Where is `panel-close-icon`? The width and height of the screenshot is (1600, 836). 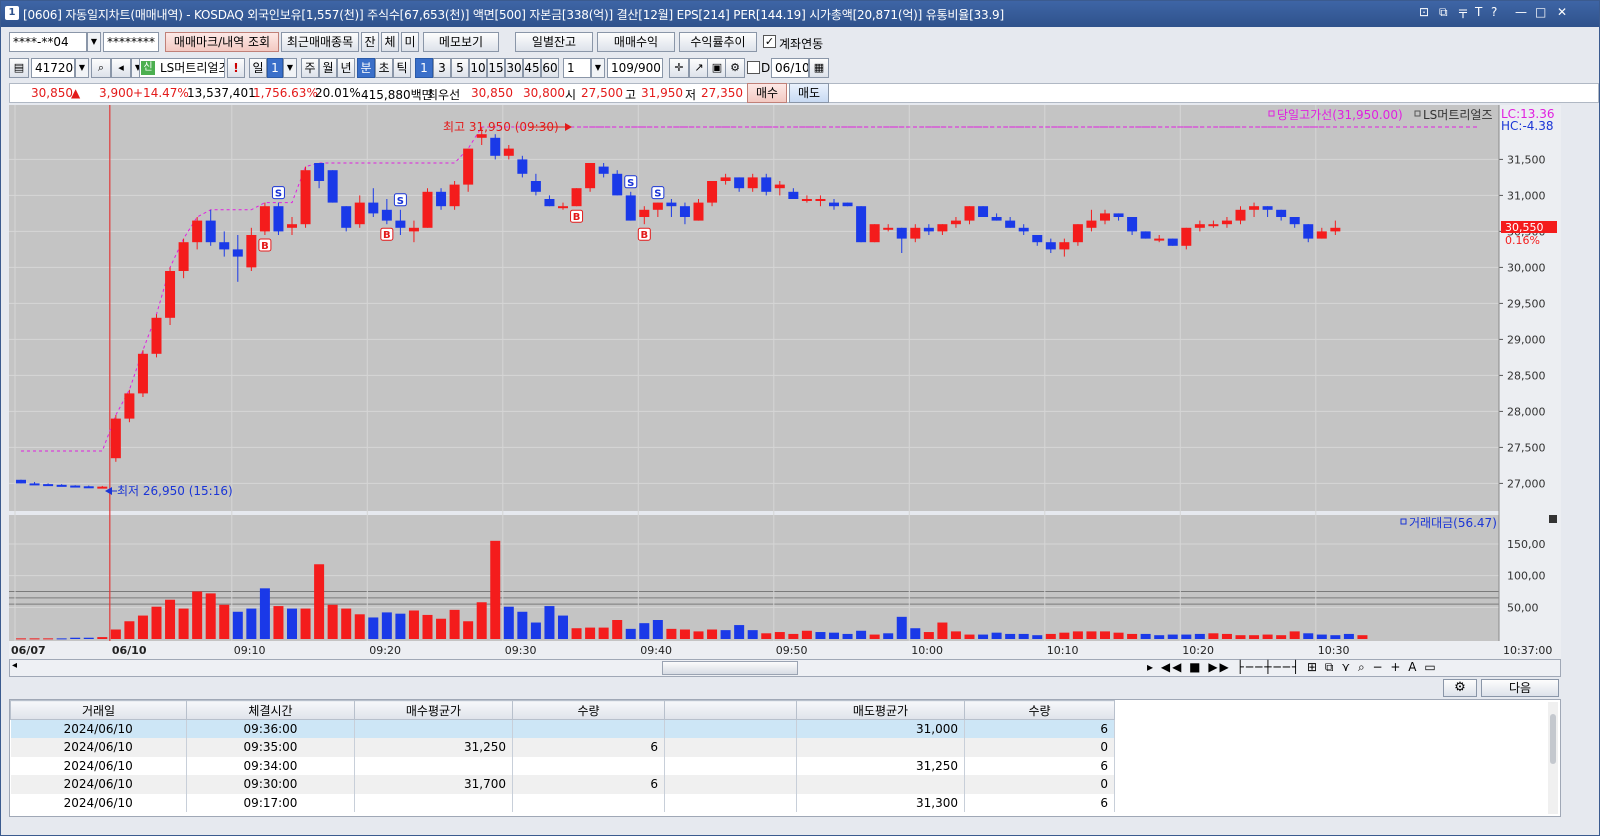
panel-close-icon is located at coordinates (1553, 519).